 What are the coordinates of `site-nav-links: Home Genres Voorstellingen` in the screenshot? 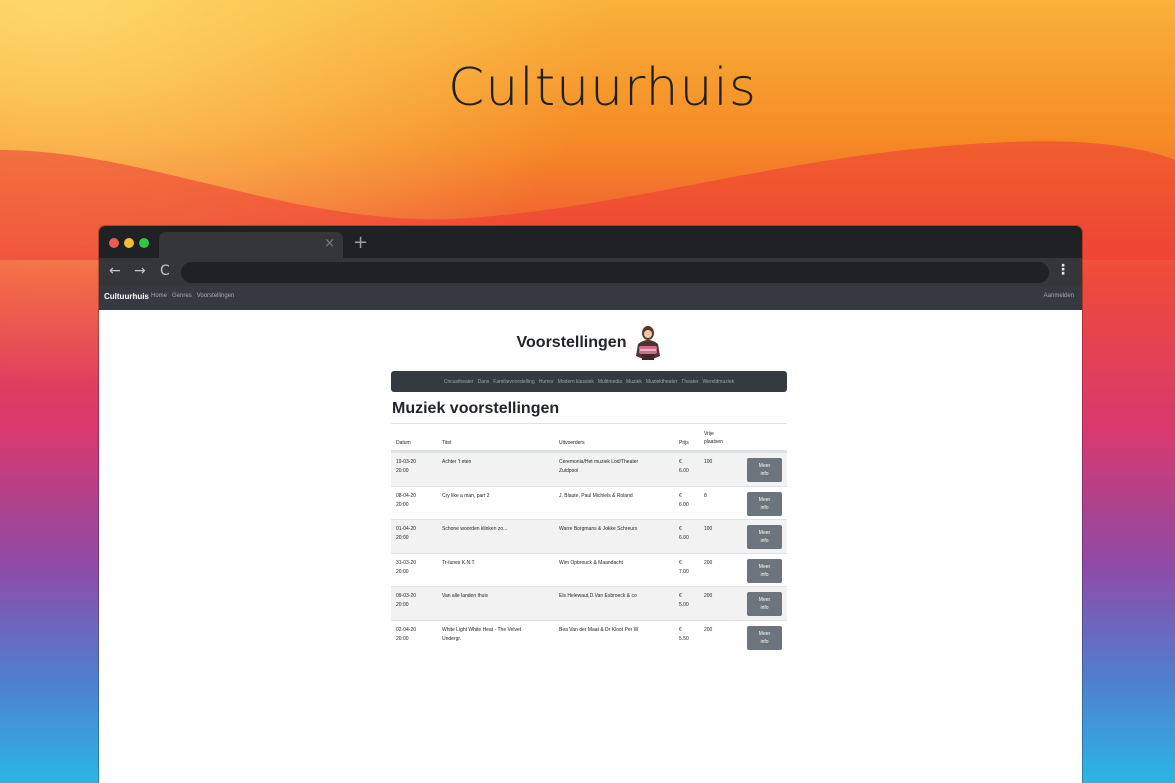 It's located at (192, 296).